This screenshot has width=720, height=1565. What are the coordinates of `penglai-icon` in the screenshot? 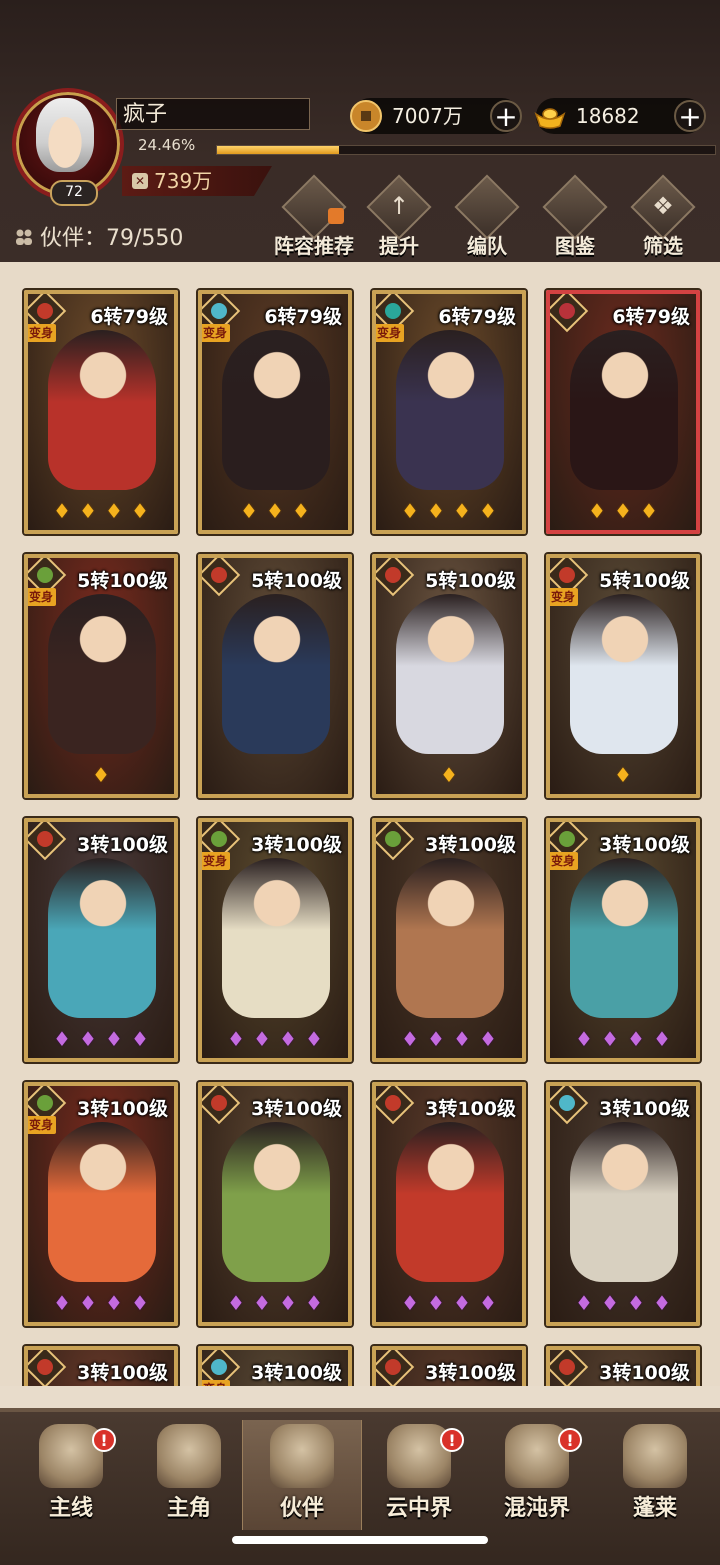 It's located at (655, 1456).